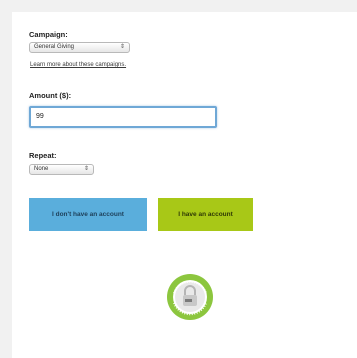  I want to click on no-account-button: I don't have an account, so click(88, 214).